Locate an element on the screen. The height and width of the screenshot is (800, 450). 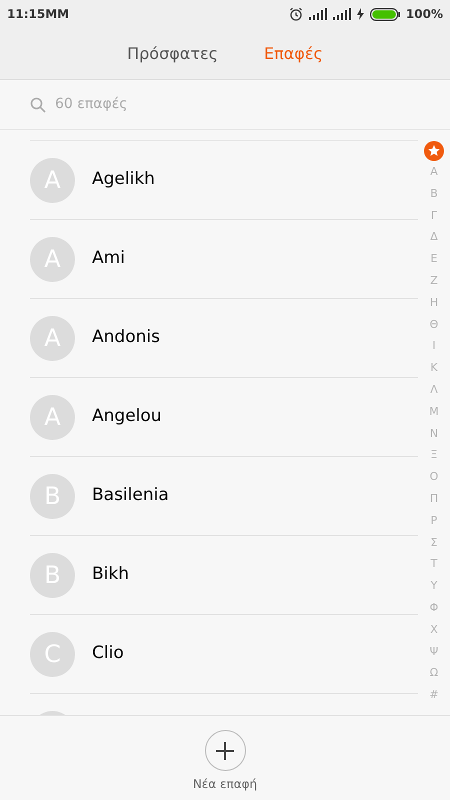
index-letter: Τ is located at coordinates (434, 564).